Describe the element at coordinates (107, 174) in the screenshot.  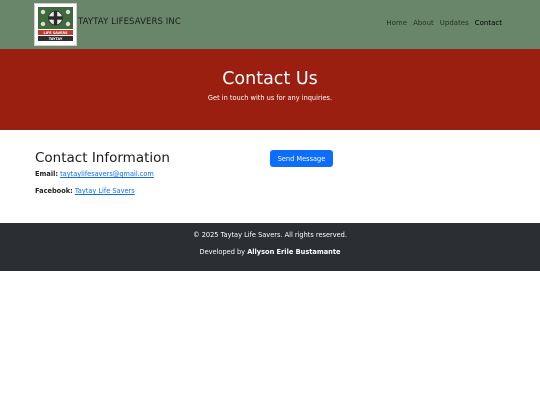
I see `email-link: taytaylifesavers@gmail.com` at that location.